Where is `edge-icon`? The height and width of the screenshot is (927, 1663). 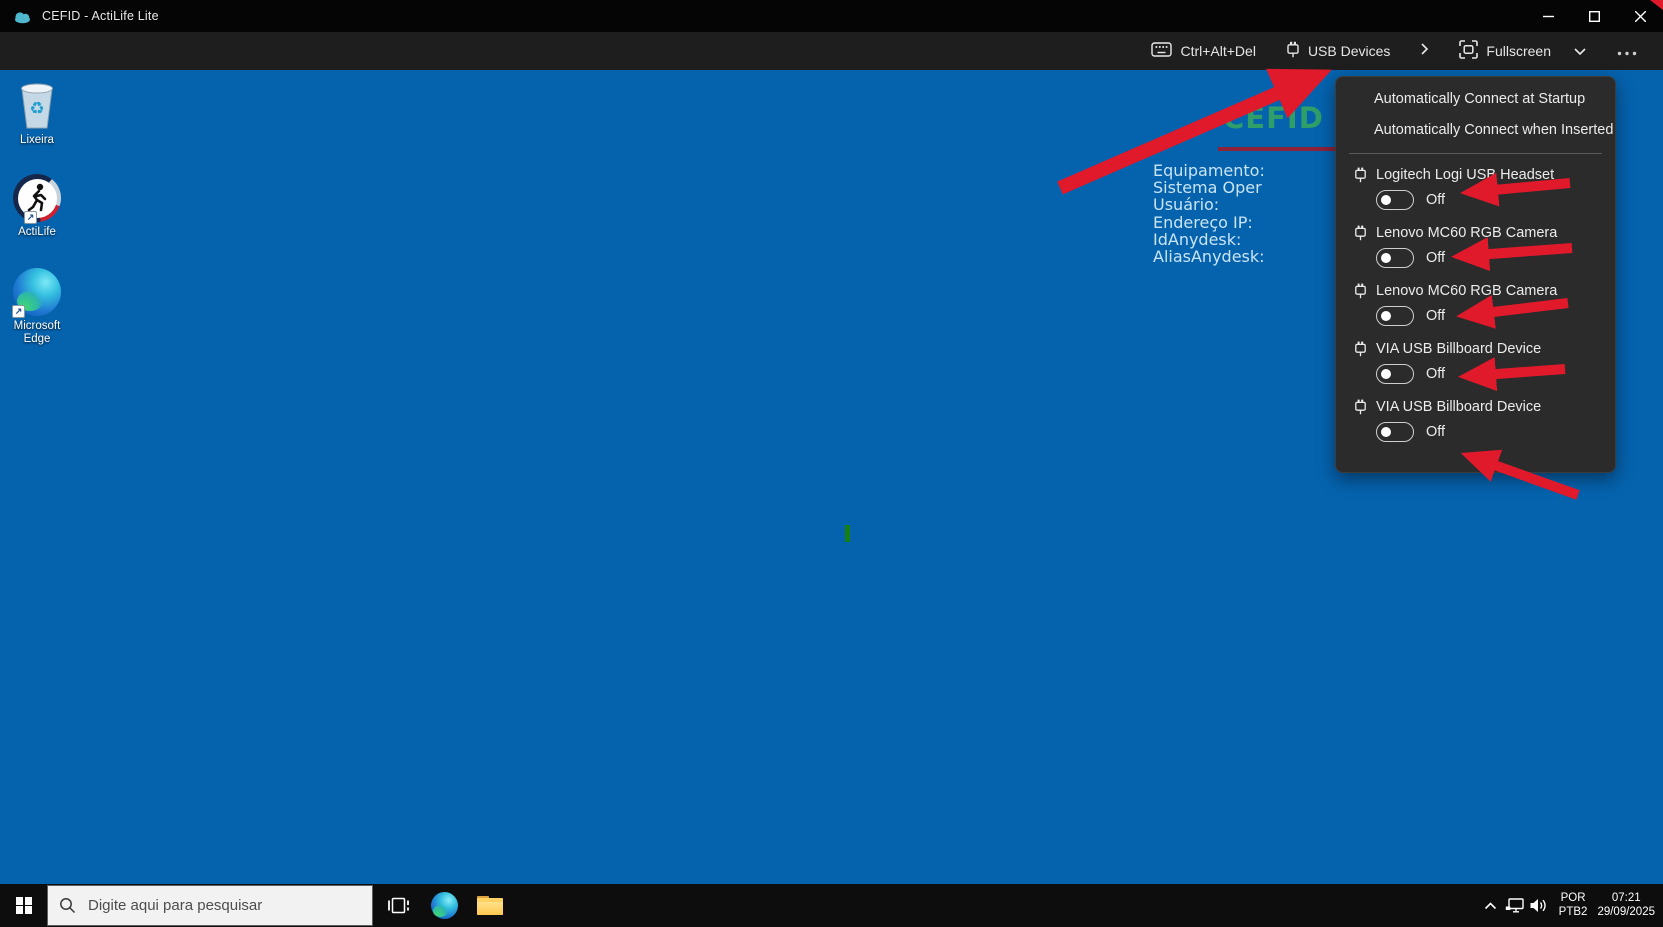 edge-icon is located at coordinates (444, 905).